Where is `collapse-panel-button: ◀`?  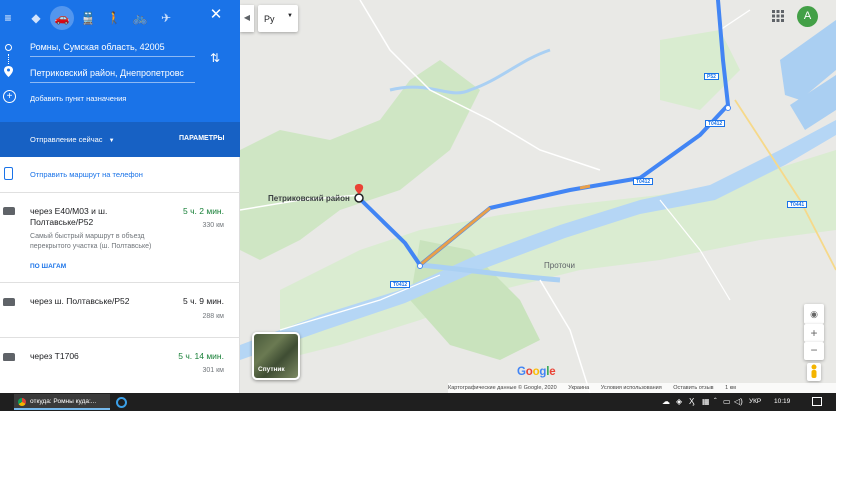
collapse-panel-button: ◀ is located at coordinates (247, 18).